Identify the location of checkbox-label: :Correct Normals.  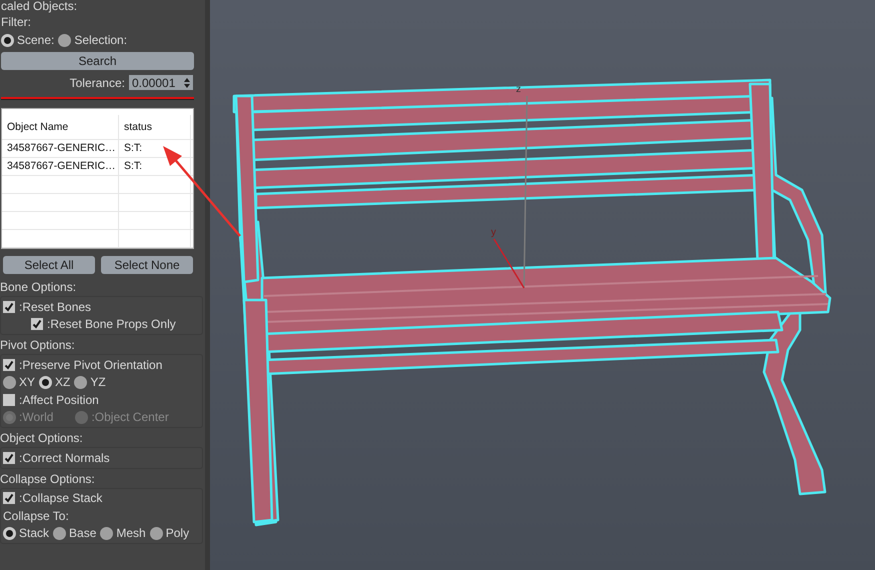
(64, 457).